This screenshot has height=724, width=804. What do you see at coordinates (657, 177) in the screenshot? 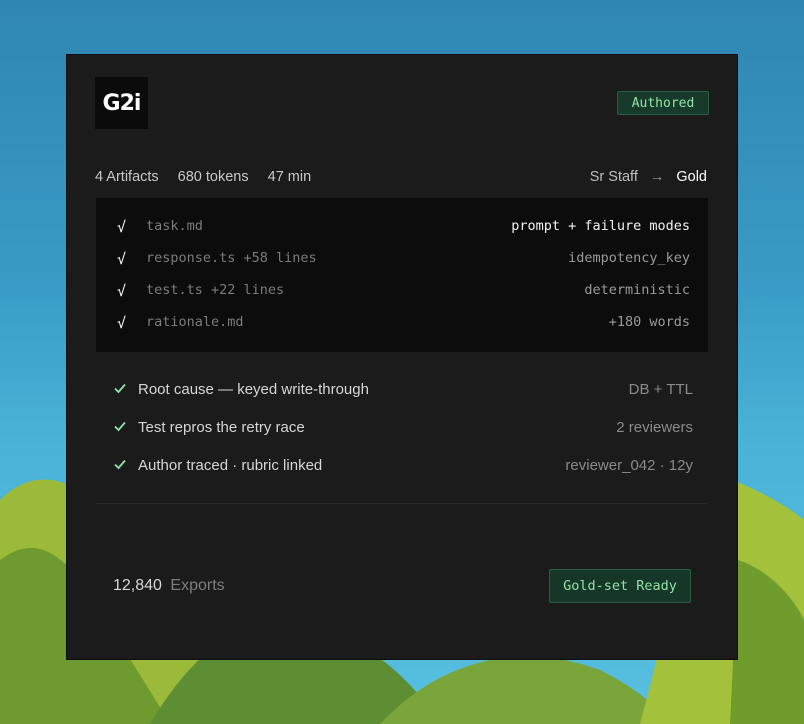
I see `arrow-right-icon: →` at bounding box center [657, 177].